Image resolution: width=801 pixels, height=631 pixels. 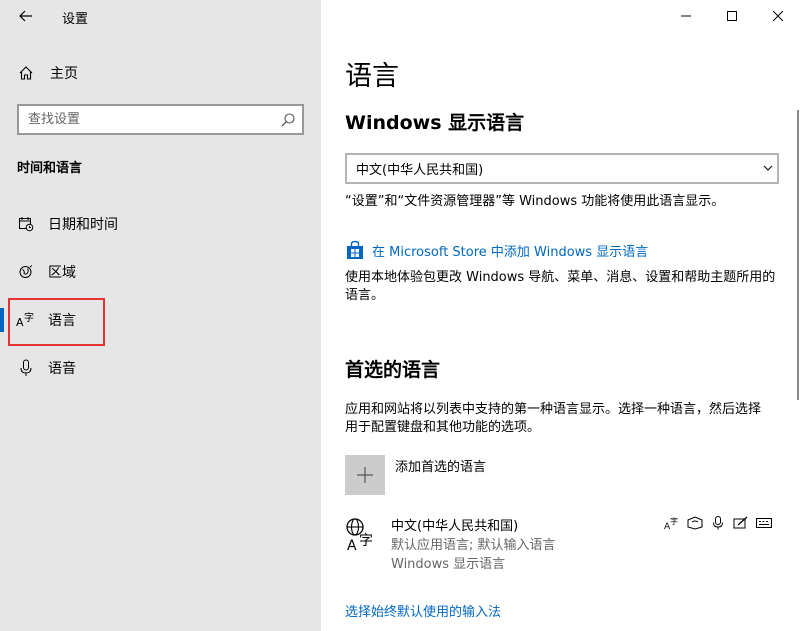 I want to click on speech-recognition-icon, so click(x=717, y=523).